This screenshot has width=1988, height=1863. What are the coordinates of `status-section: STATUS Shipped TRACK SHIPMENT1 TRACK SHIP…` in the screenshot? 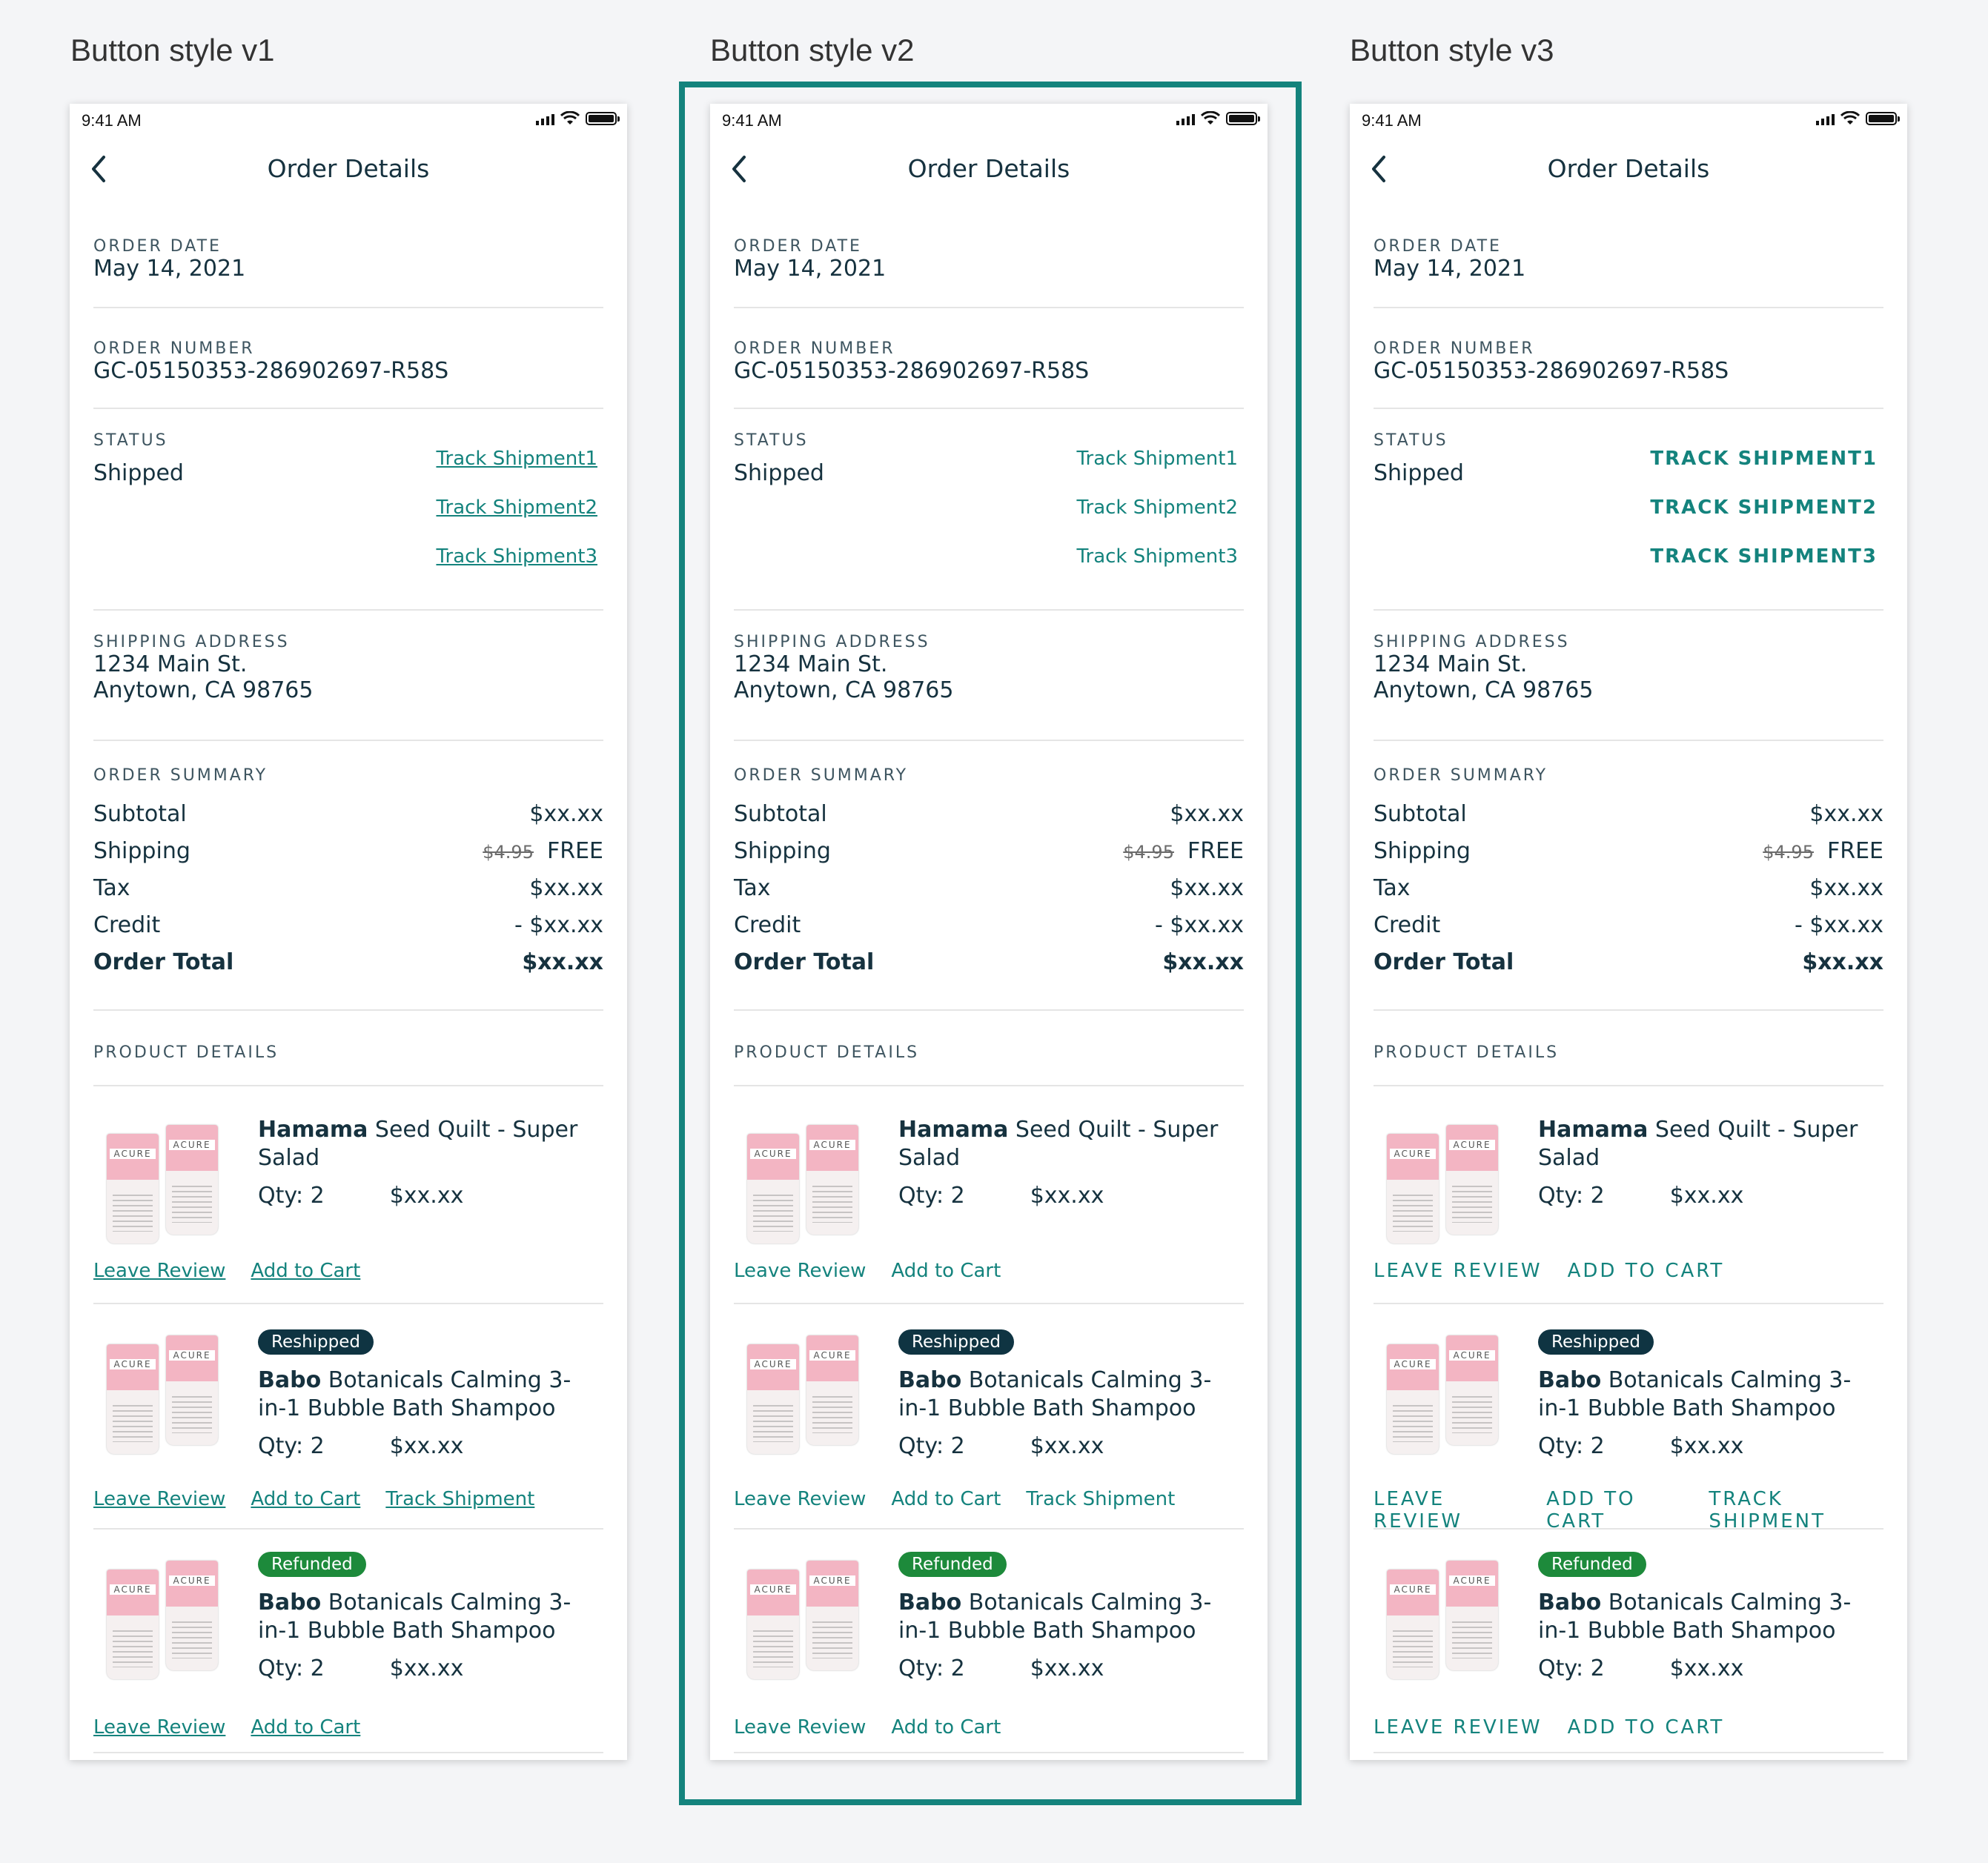 It's located at (1629, 510).